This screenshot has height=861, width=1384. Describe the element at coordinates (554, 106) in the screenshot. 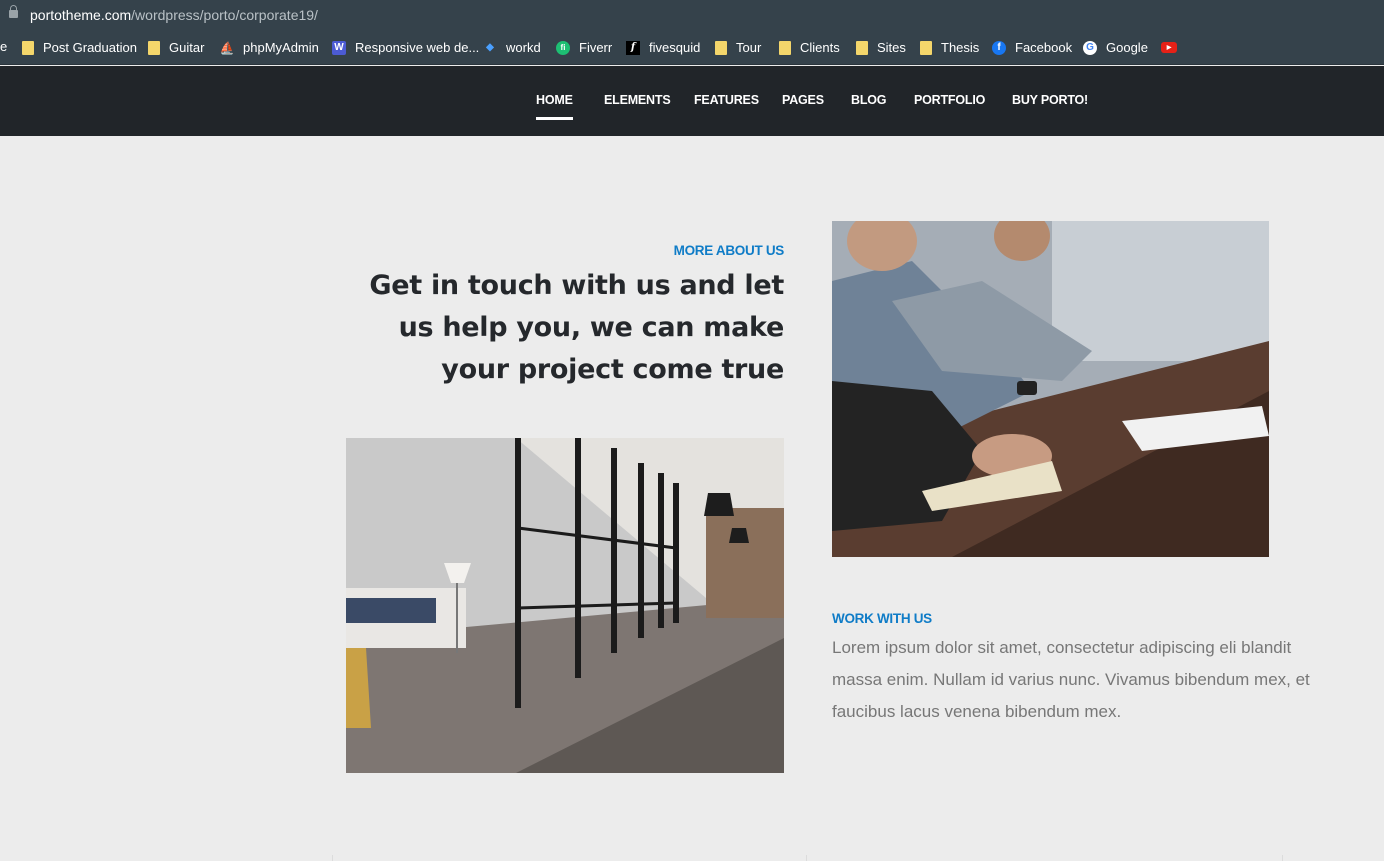

I see `nav-home: HOME` at that location.